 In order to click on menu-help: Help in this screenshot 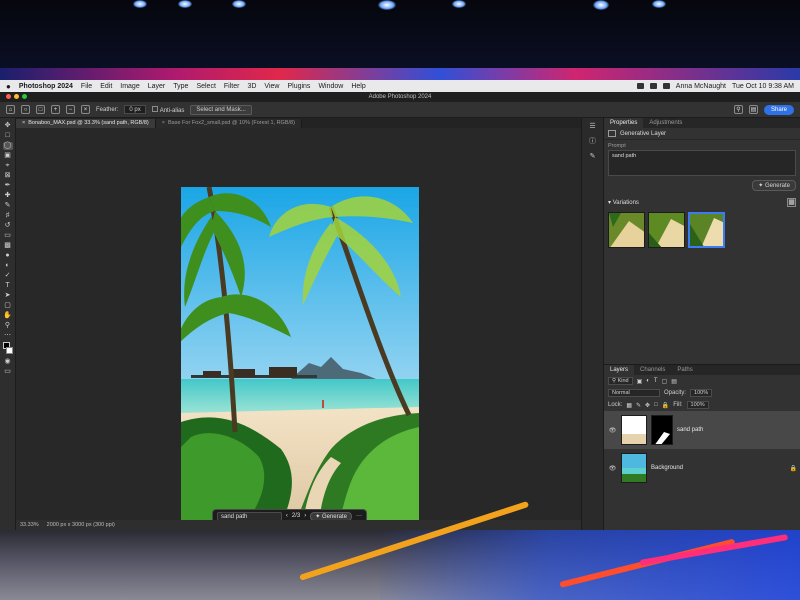, I will do `click(358, 86)`.